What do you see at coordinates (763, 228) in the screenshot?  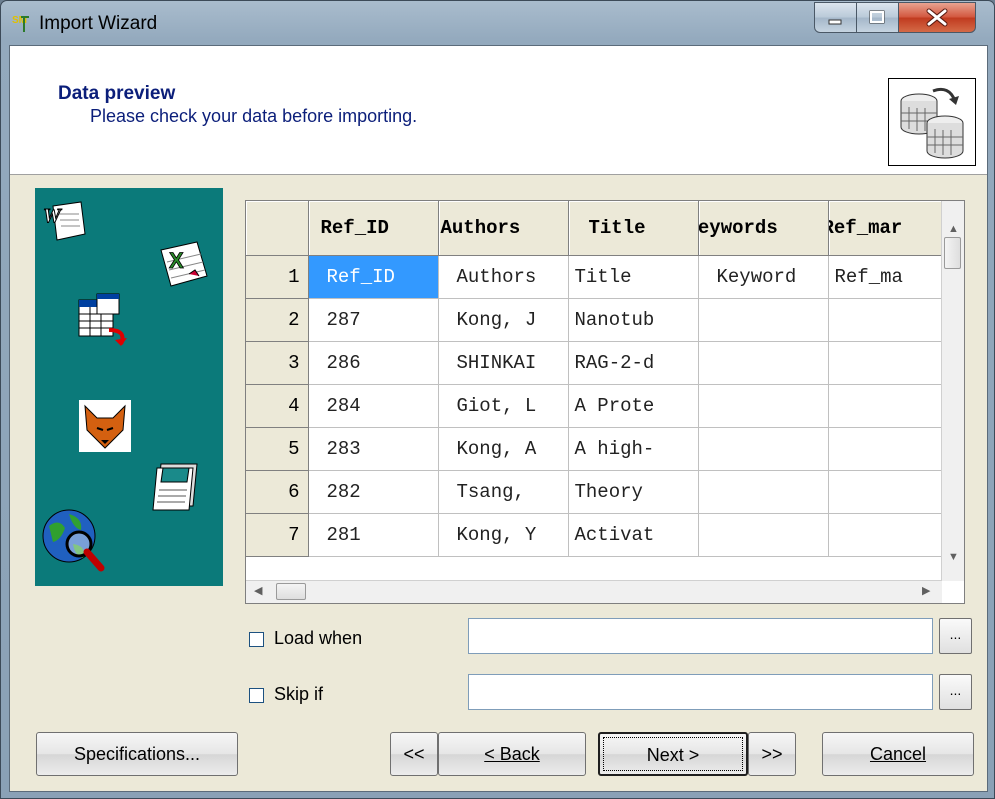 I see `column-header: Keywords` at bounding box center [763, 228].